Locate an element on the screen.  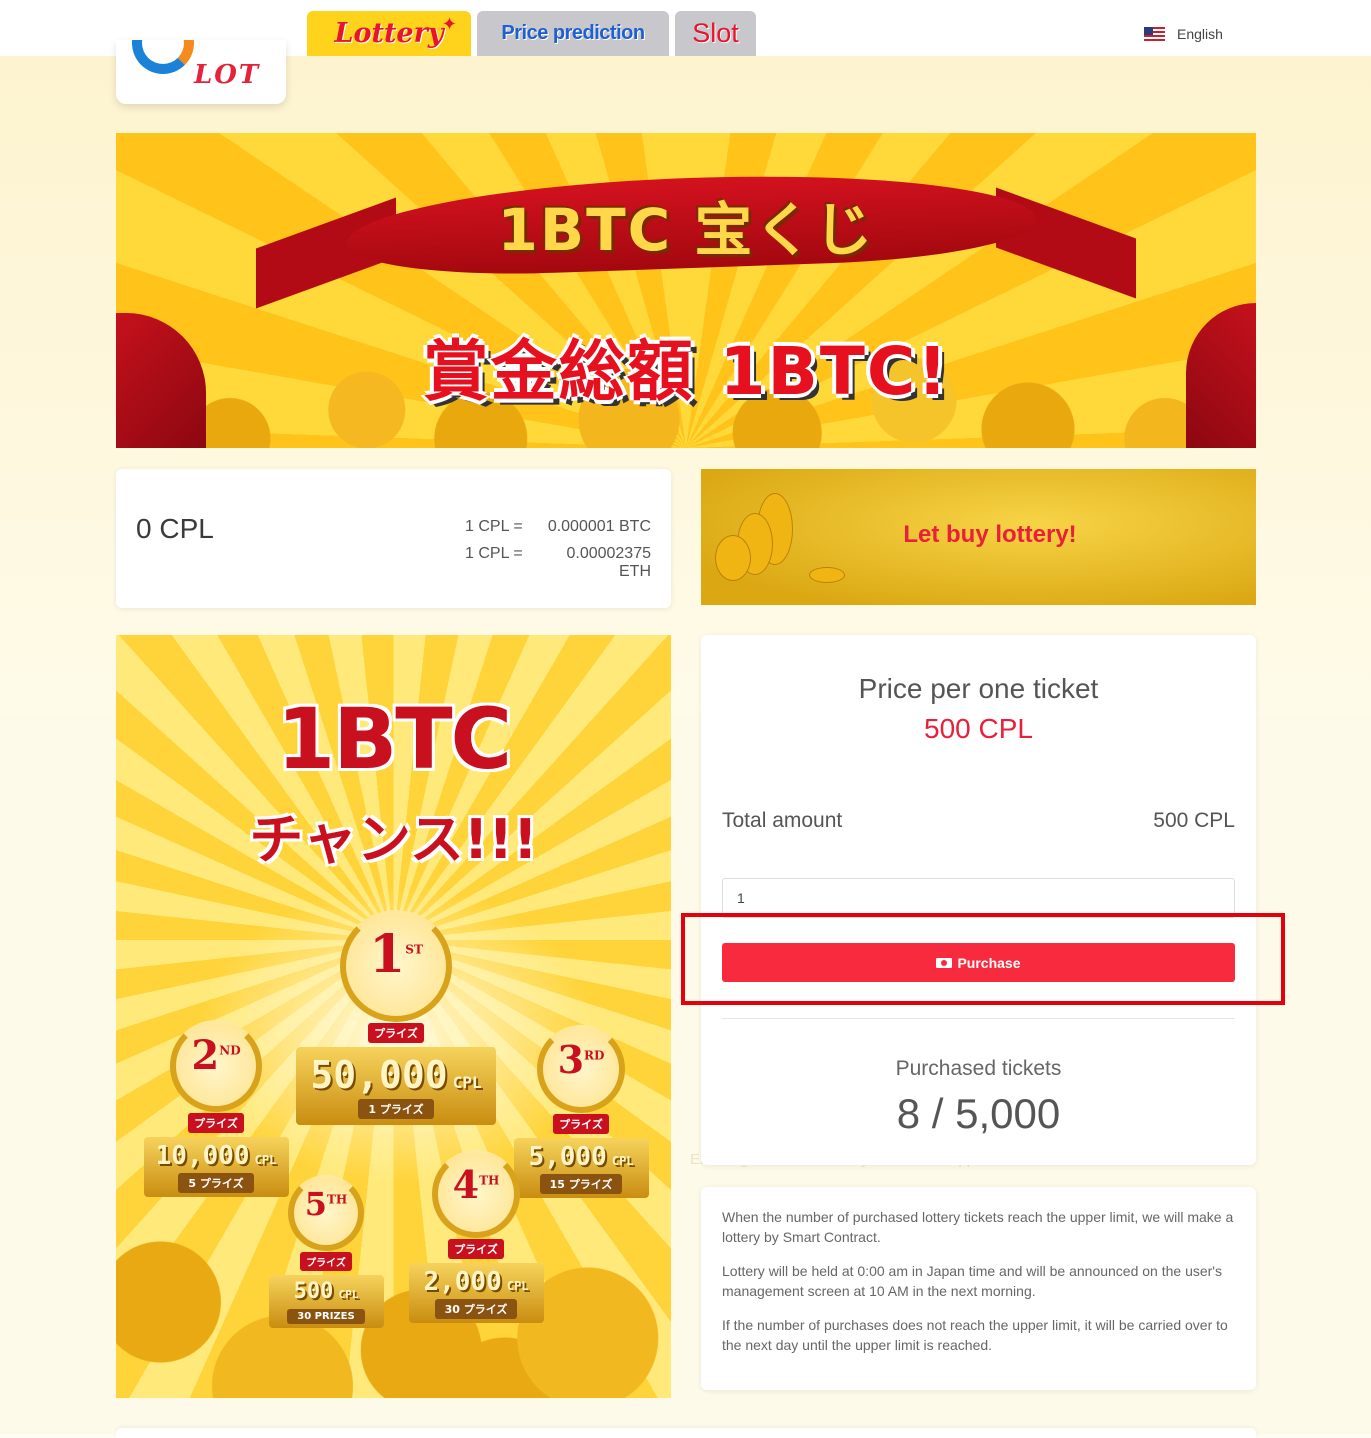
laurel-wreath-icon: 1ST is located at coordinates (396, 966).